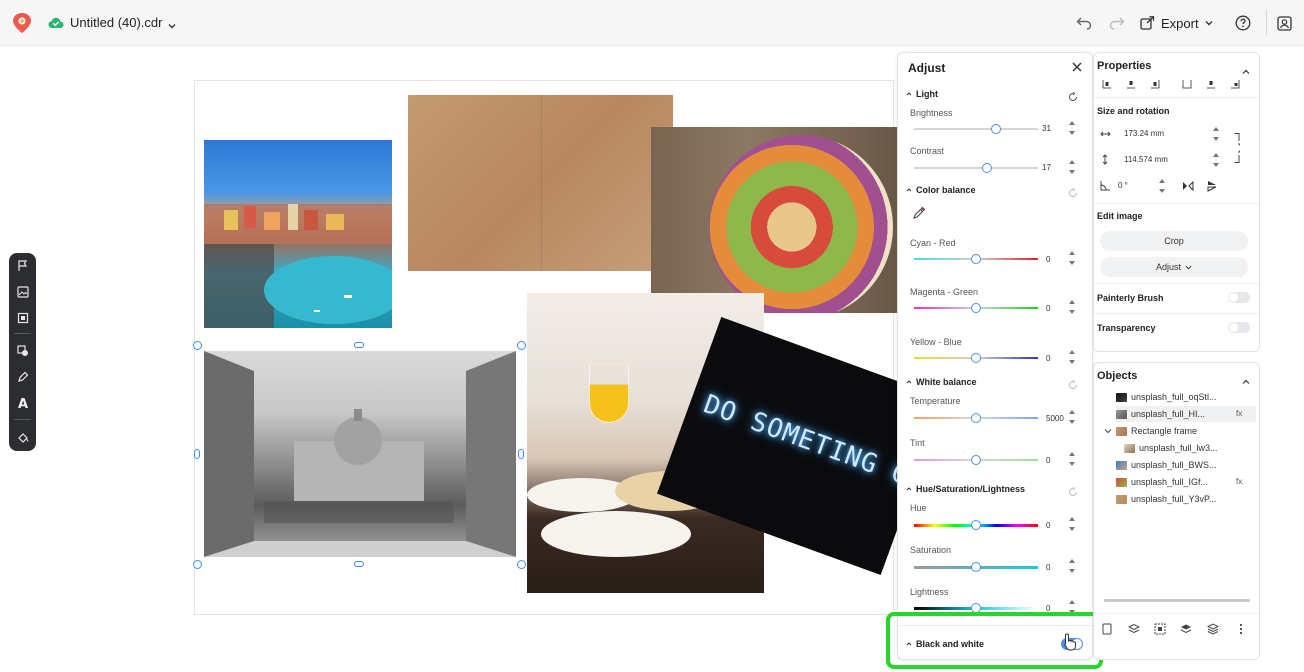 This screenshot has height=672, width=1304. I want to click on text-icon: A, so click(22, 402).